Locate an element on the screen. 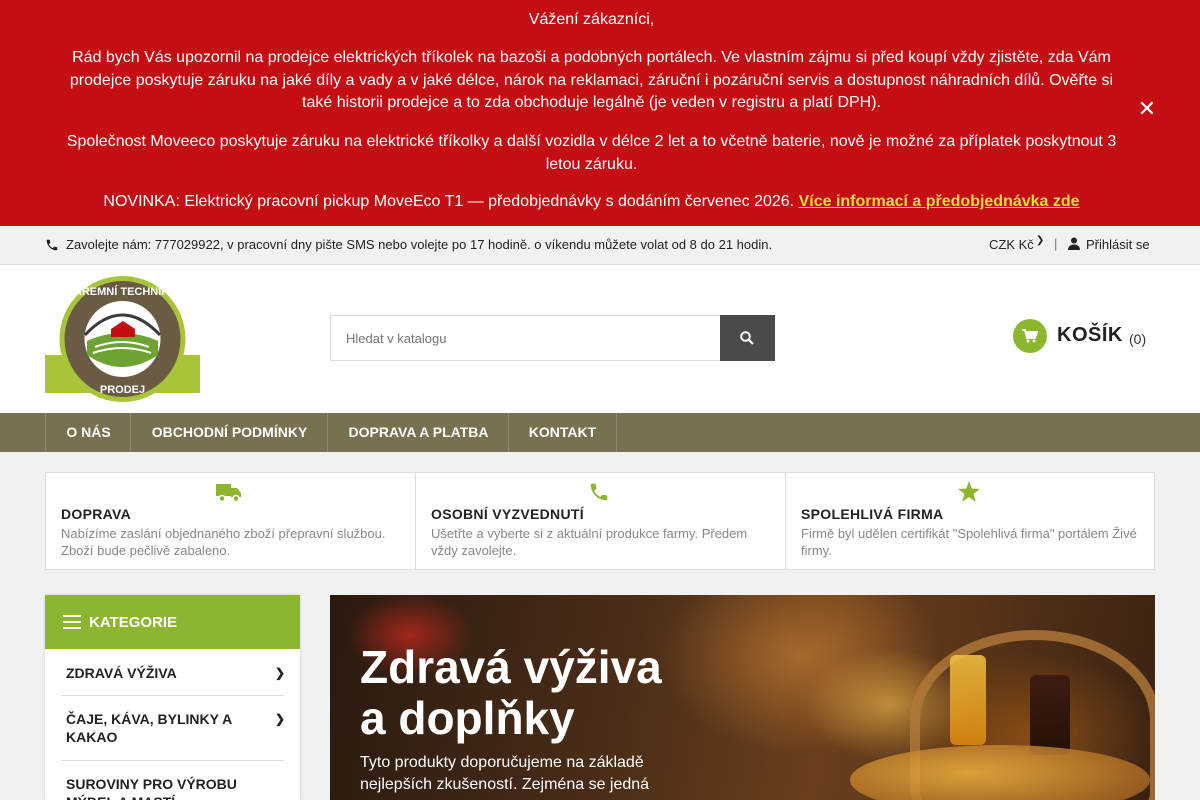 The image size is (1200, 800). category-header: KATEGORIE is located at coordinates (172, 622).